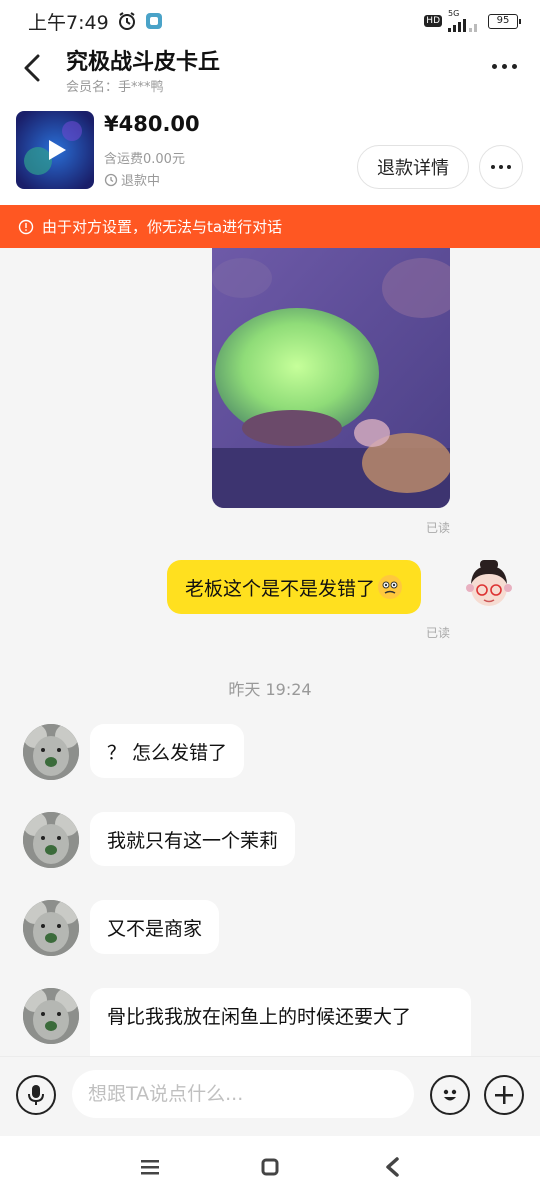 This screenshot has width=540, height=1200. I want to click on more-actions-button, so click(504, 1095).